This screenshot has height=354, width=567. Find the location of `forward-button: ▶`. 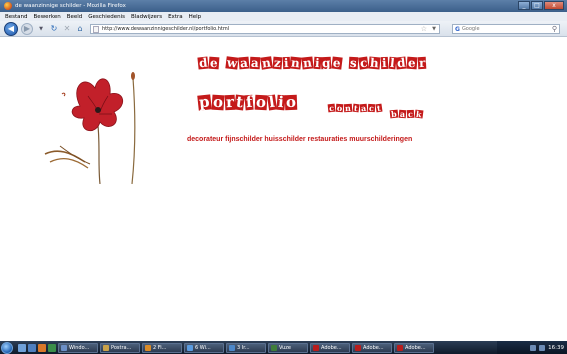

forward-button: ▶ is located at coordinates (27, 28).